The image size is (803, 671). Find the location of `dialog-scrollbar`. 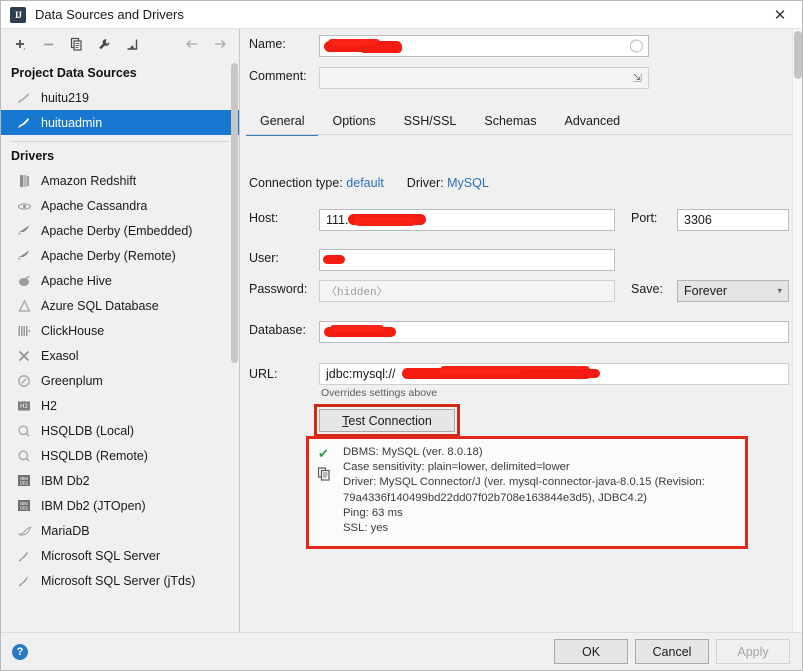

dialog-scrollbar is located at coordinates (797, 330).